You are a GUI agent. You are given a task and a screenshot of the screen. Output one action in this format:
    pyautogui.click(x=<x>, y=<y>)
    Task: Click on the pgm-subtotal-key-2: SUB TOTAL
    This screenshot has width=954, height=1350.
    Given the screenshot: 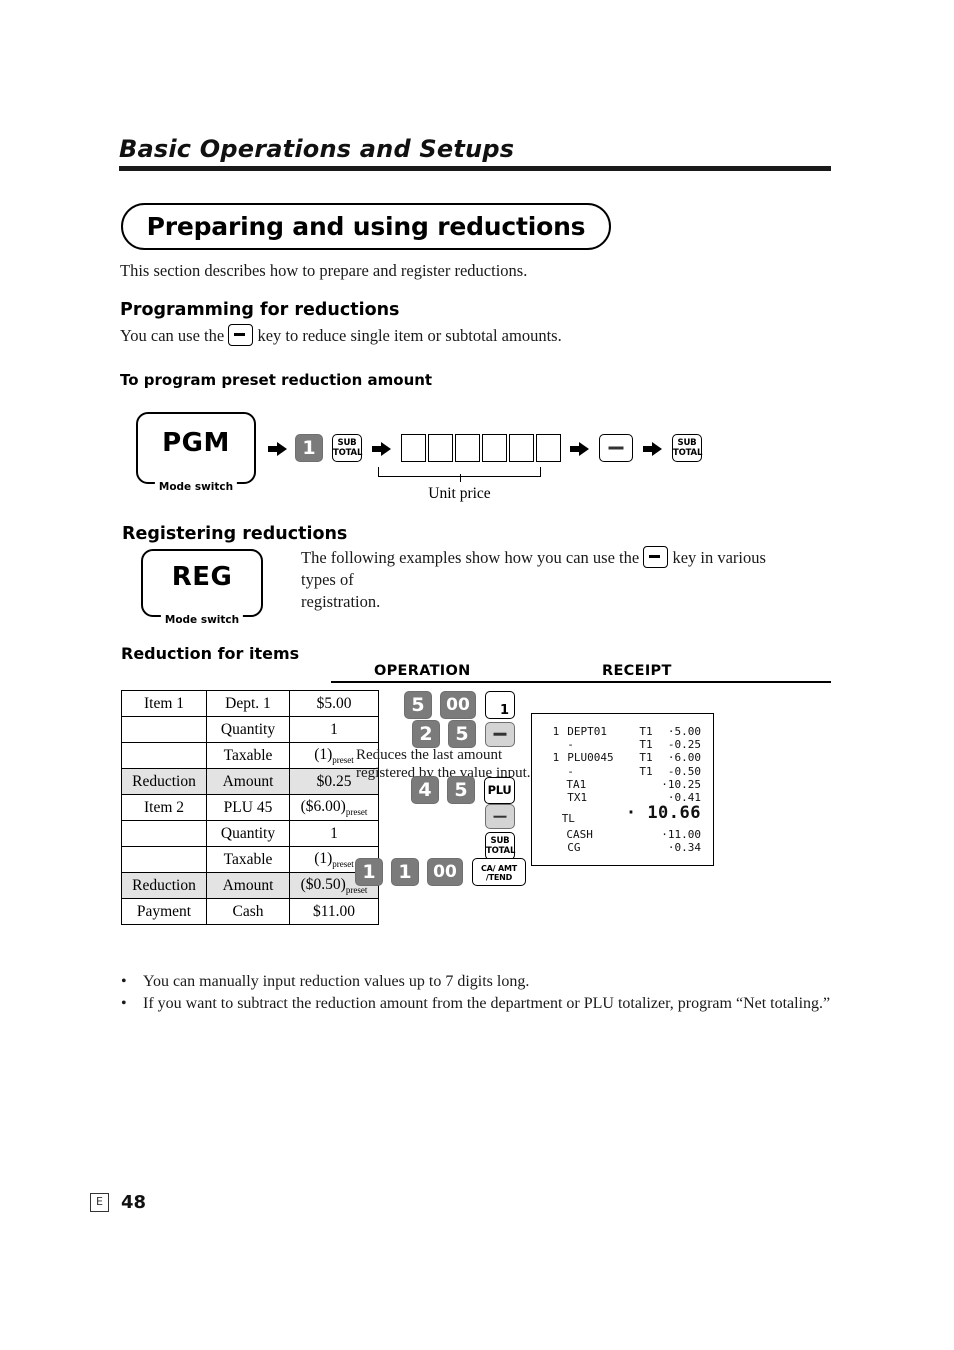 What is the action you would take?
    pyautogui.click(x=687, y=448)
    